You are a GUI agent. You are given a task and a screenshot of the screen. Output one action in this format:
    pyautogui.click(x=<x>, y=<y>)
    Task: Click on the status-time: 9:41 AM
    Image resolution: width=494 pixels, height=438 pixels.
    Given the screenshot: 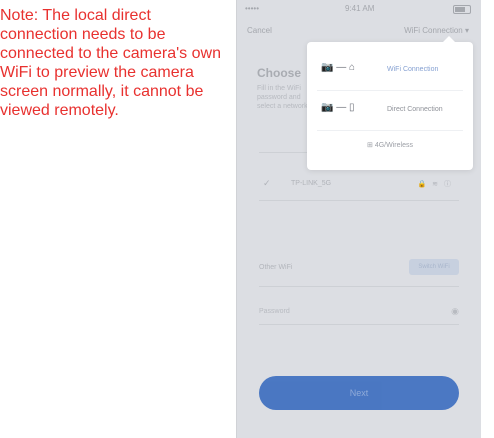 What is the action you would take?
    pyautogui.click(x=360, y=8)
    